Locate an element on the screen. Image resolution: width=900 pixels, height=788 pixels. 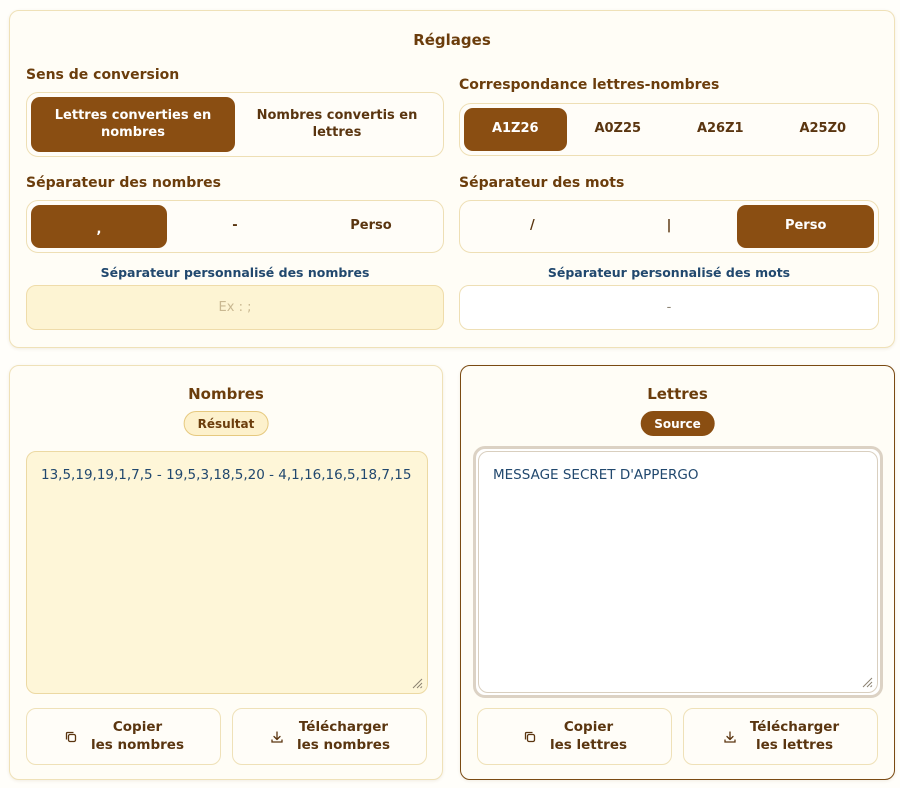
copy-letters-line2: les lettres is located at coordinates (588, 744).